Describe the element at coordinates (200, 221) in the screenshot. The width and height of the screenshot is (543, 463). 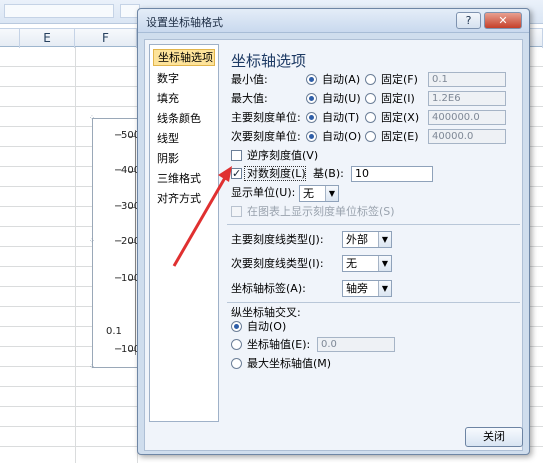
I see `annotation-arrow-shaft` at that location.